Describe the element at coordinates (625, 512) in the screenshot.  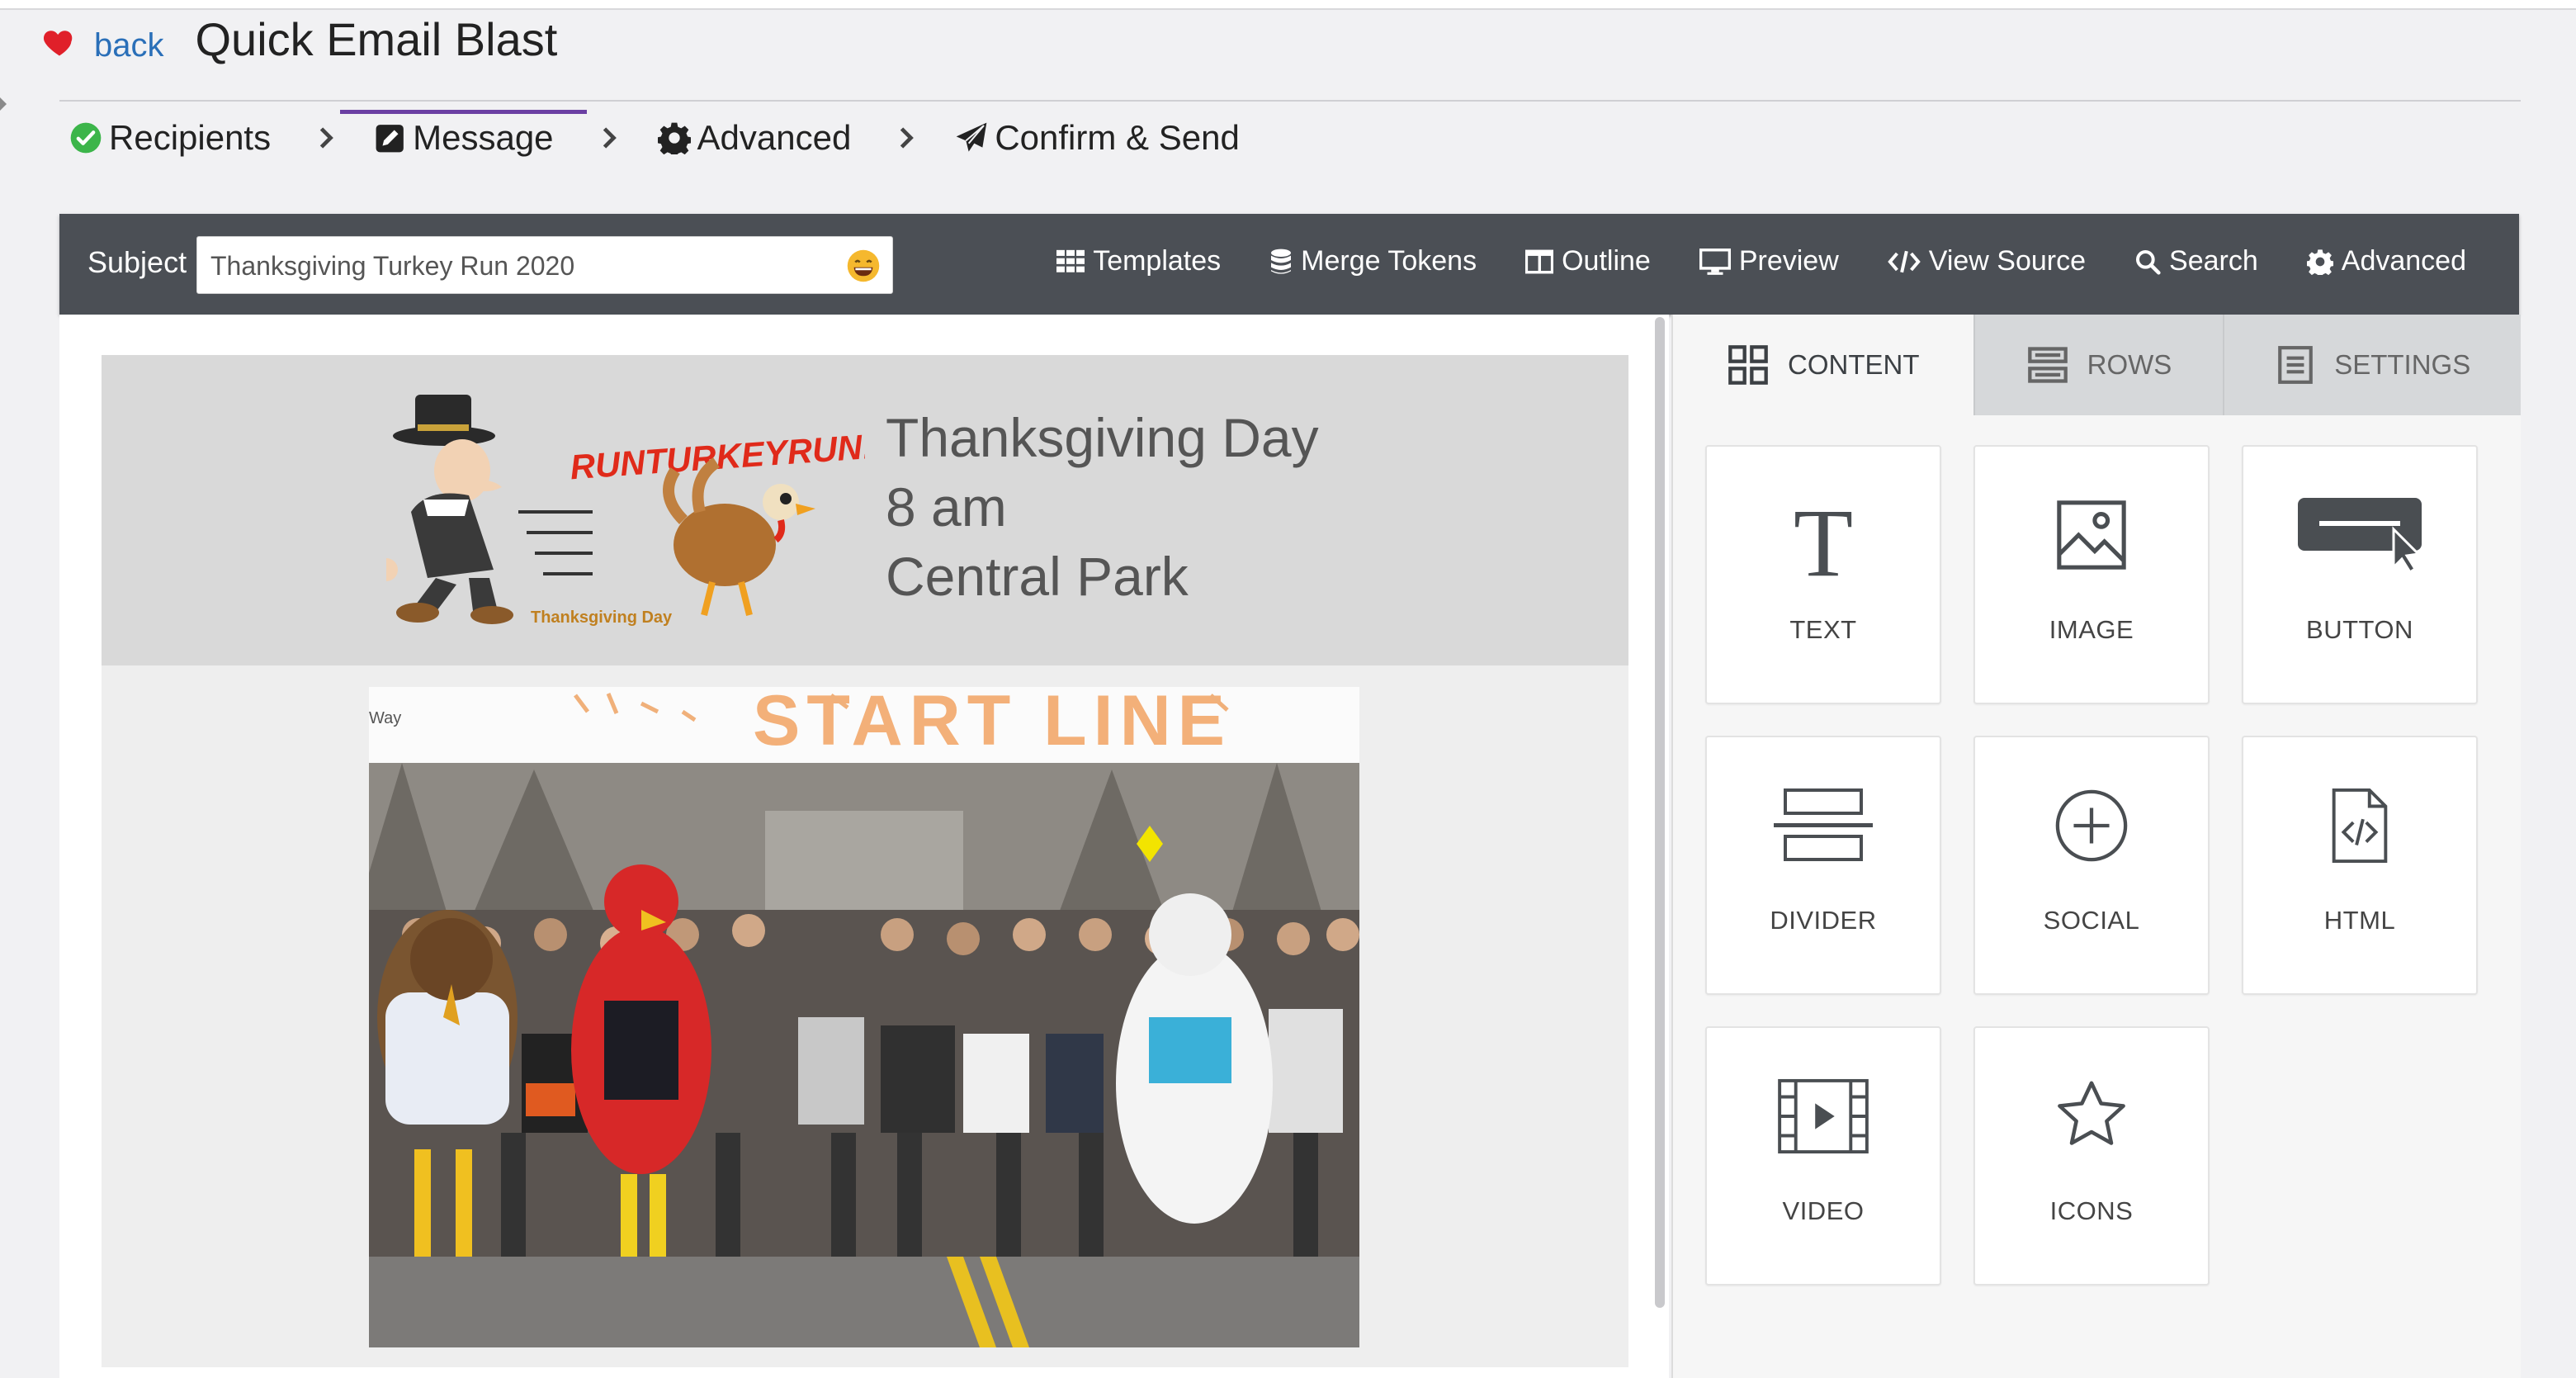
I see `run-turkey-run-logo: RUNTURKEYRUN! Thanksgiving Day` at that location.